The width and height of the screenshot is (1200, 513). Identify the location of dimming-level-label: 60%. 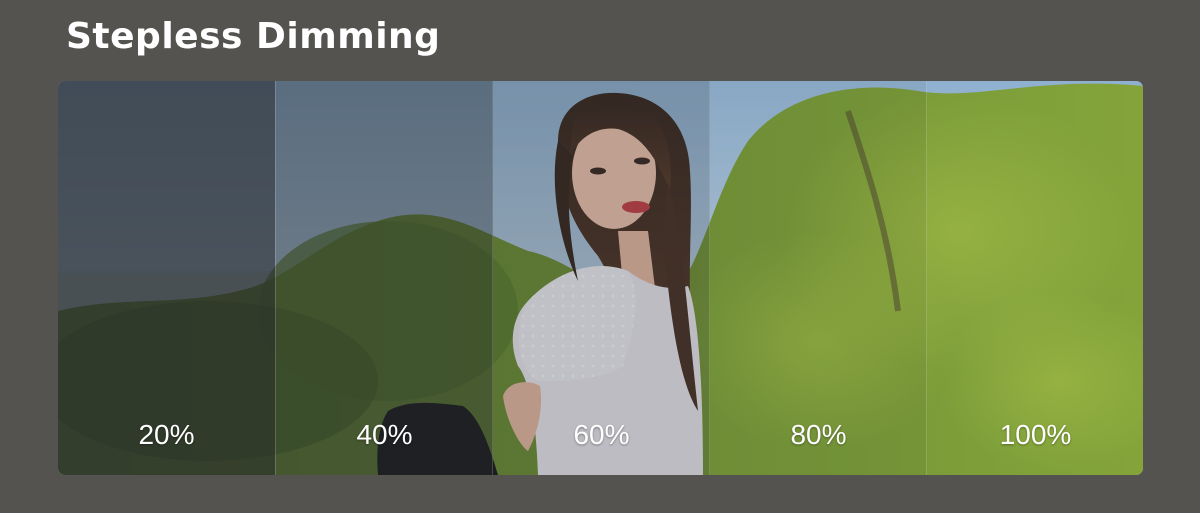
(601, 434).